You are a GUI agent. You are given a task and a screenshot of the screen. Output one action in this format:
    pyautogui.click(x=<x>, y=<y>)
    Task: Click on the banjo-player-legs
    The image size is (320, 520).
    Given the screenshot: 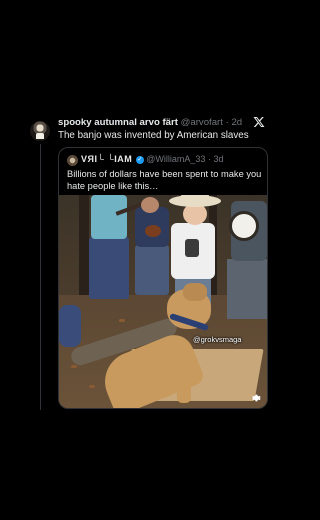 What is the action you would take?
    pyautogui.click(x=247, y=289)
    